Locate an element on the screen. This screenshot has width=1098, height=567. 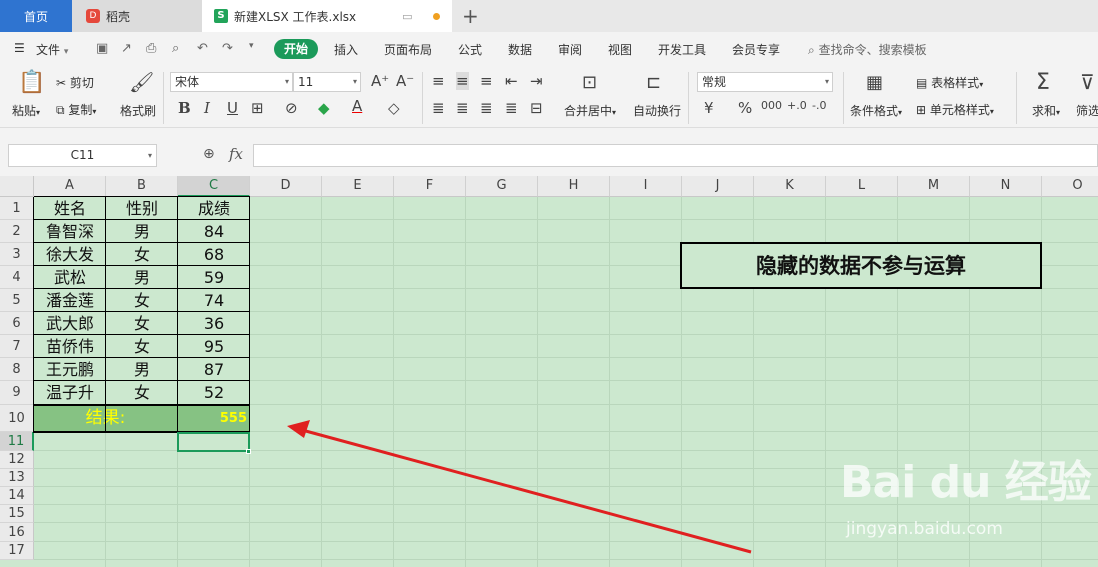
align-middle-icon: ≡ is located at coordinates (462, 81).